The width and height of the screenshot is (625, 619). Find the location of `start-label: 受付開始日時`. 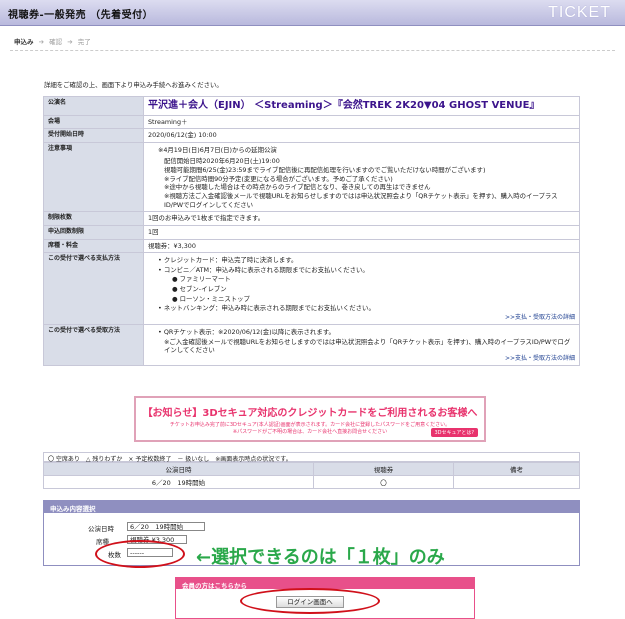

start-label: 受付開始日時 is located at coordinates (93, 135).